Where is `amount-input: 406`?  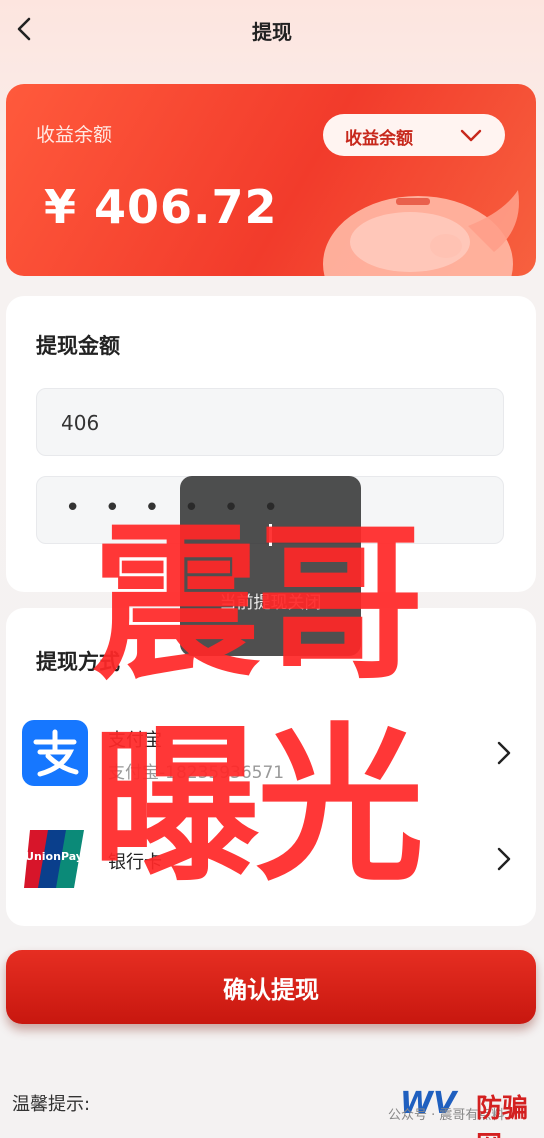
amount-input: 406 is located at coordinates (270, 422).